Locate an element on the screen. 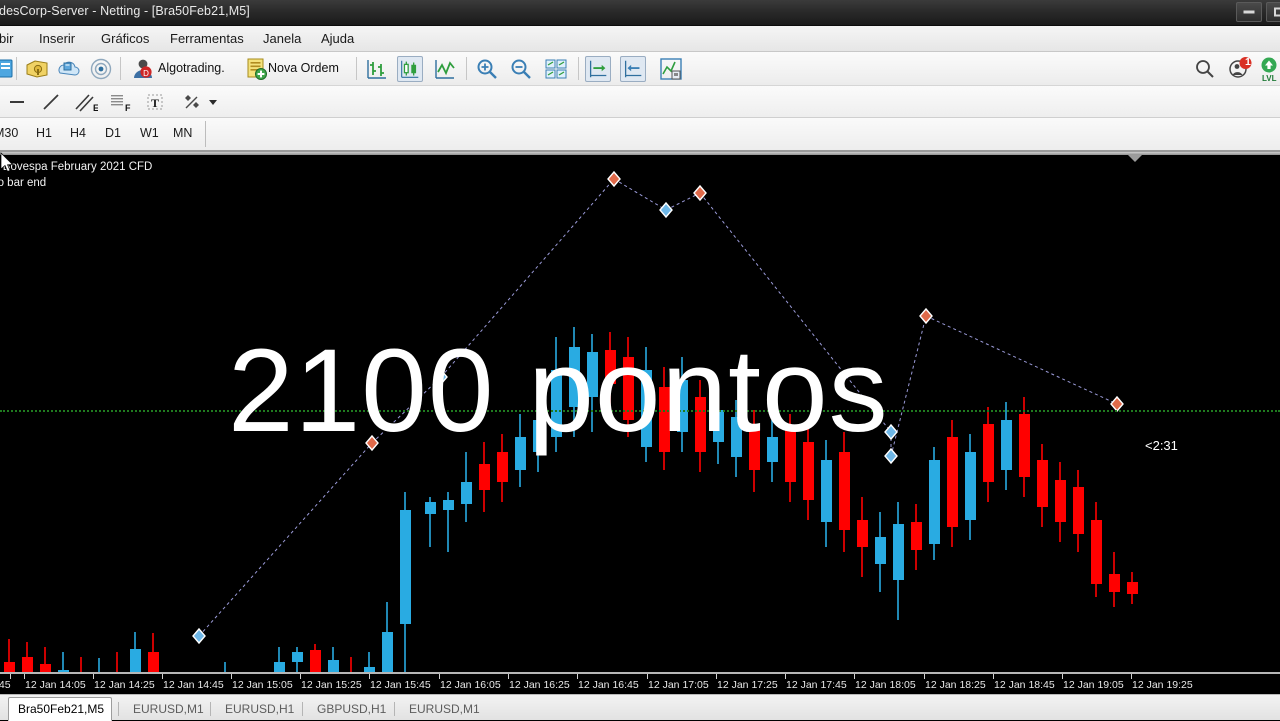 This screenshot has width=1280, height=721. timeframe-m30: M30 is located at coordinates (9, 133).